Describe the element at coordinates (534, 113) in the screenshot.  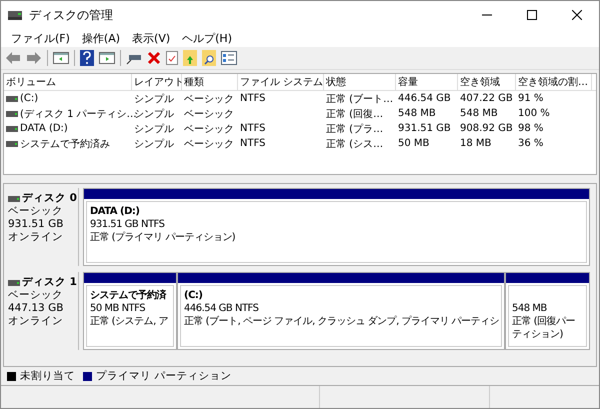
I see `table-cell: 100 %` at that location.